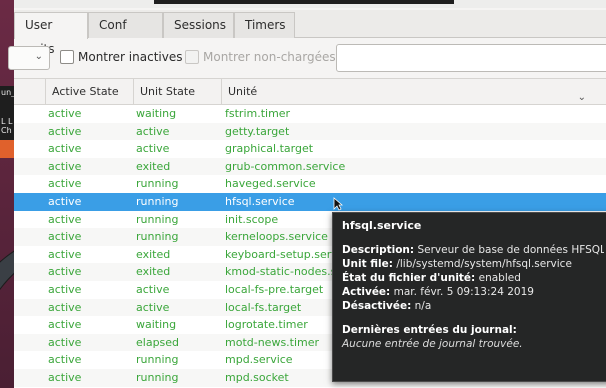 The image size is (606, 388). Describe the element at coordinates (429, 330) in the screenshot. I see `tooltip-journal-title: Dernières entrées du journal:` at that location.